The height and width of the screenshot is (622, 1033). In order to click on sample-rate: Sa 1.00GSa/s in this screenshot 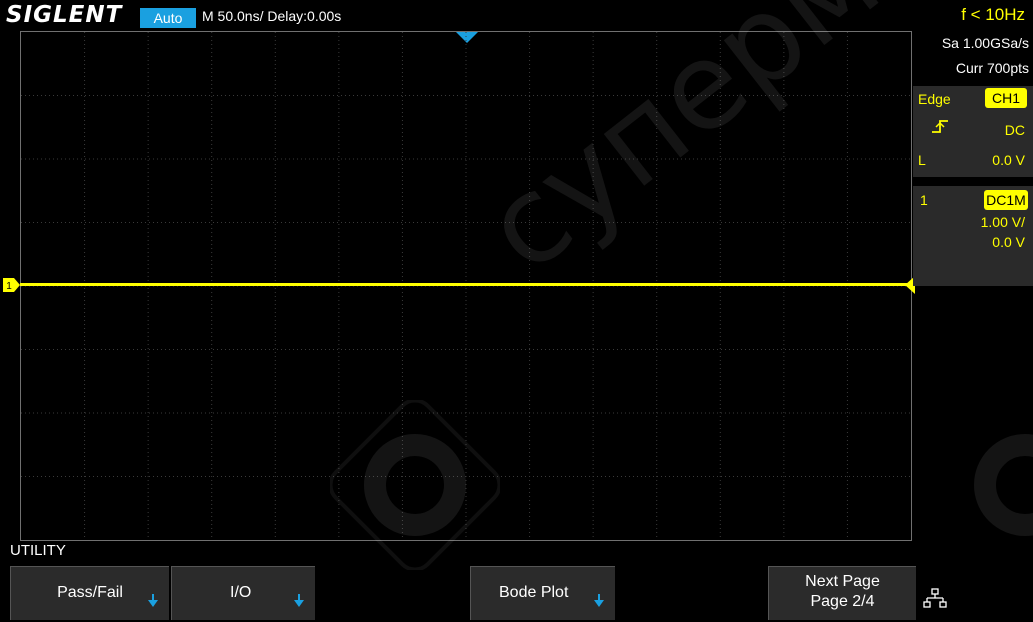, I will do `click(985, 43)`.